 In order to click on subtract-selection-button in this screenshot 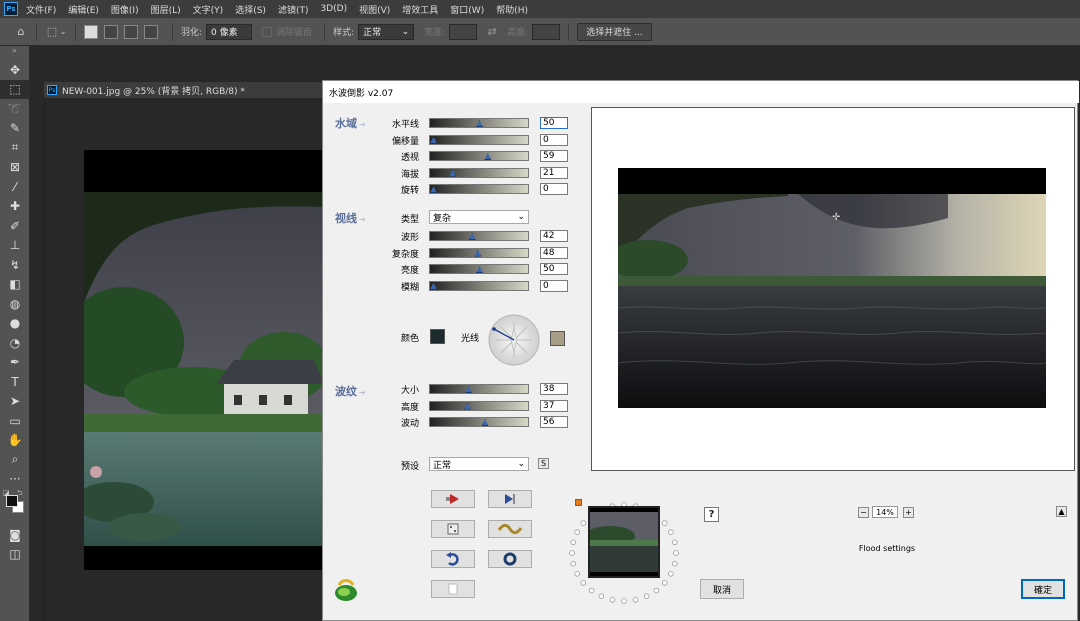, I will do `click(131, 31)`.